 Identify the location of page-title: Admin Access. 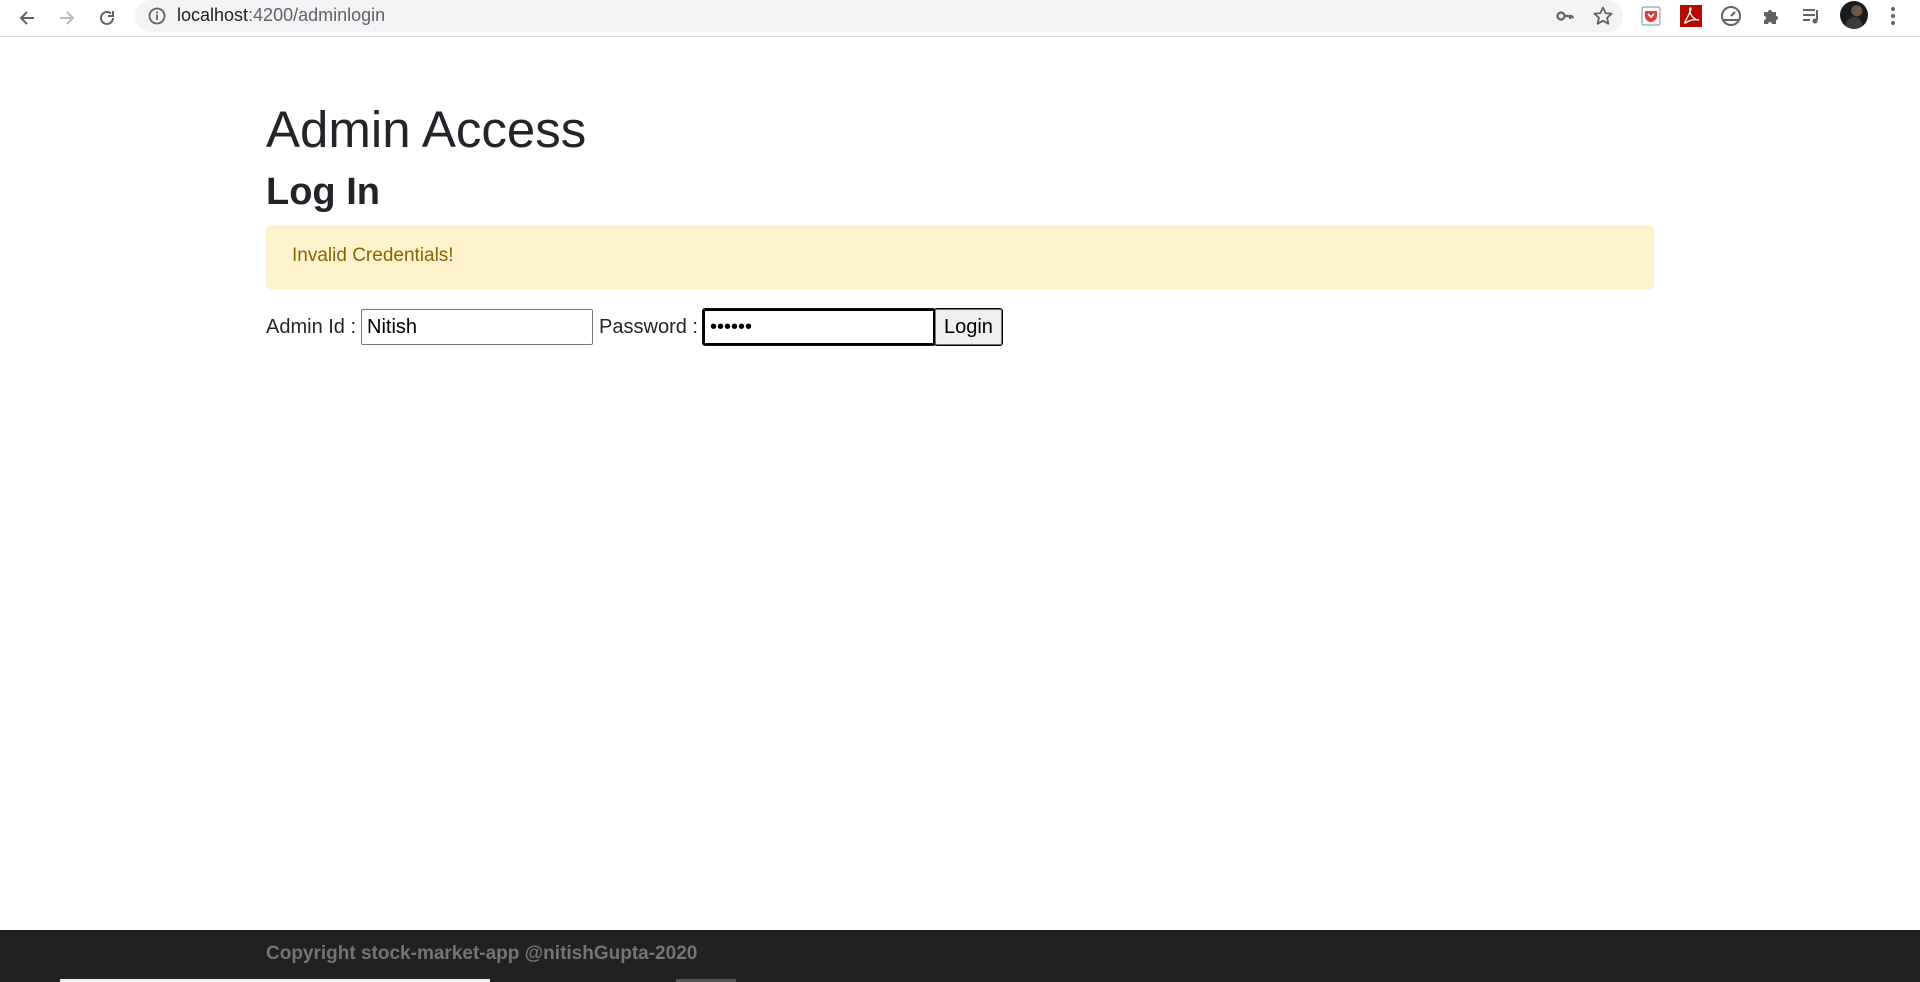
(426, 129).